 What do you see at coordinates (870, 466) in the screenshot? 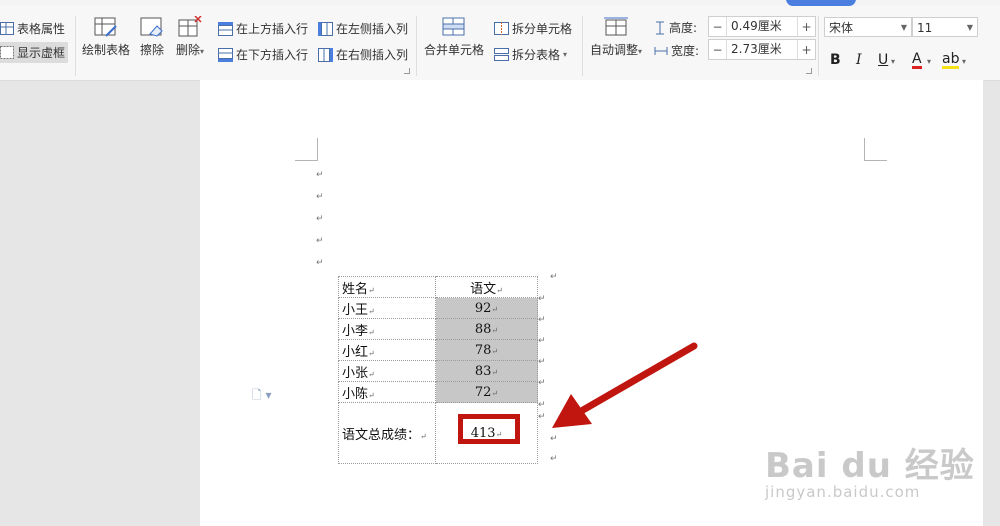
I see `baidu-logo: Bai du 经验` at bounding box center [870, 466].